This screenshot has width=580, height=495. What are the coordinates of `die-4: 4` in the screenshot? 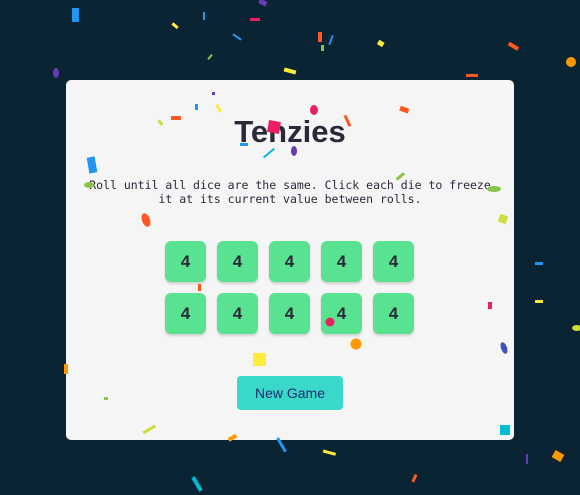 It's located at (341, 261).